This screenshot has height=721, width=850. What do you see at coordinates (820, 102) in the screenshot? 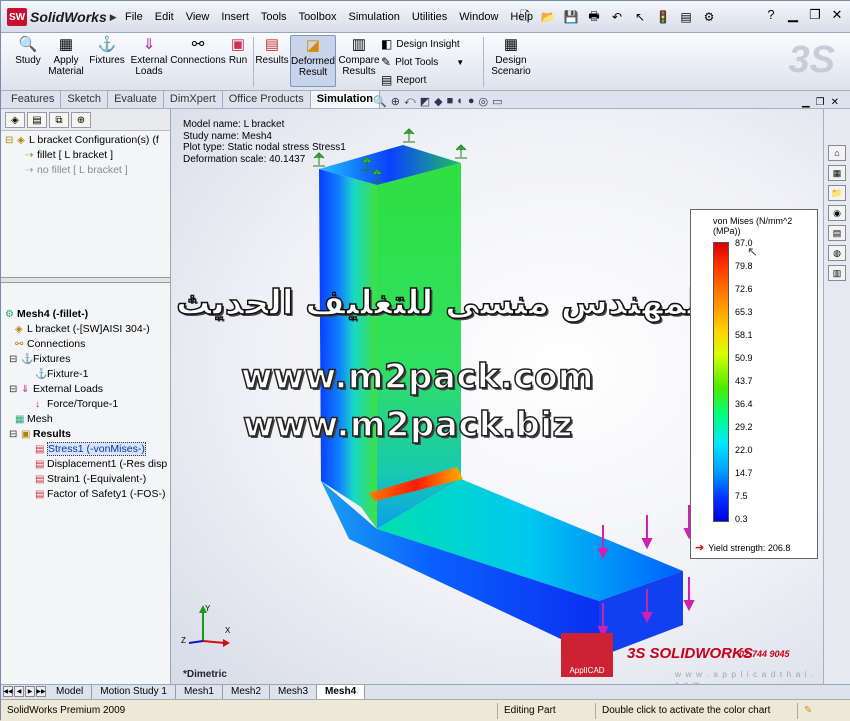
I see `doc-restore-icon: ❐` at bounding box center [820, 102].